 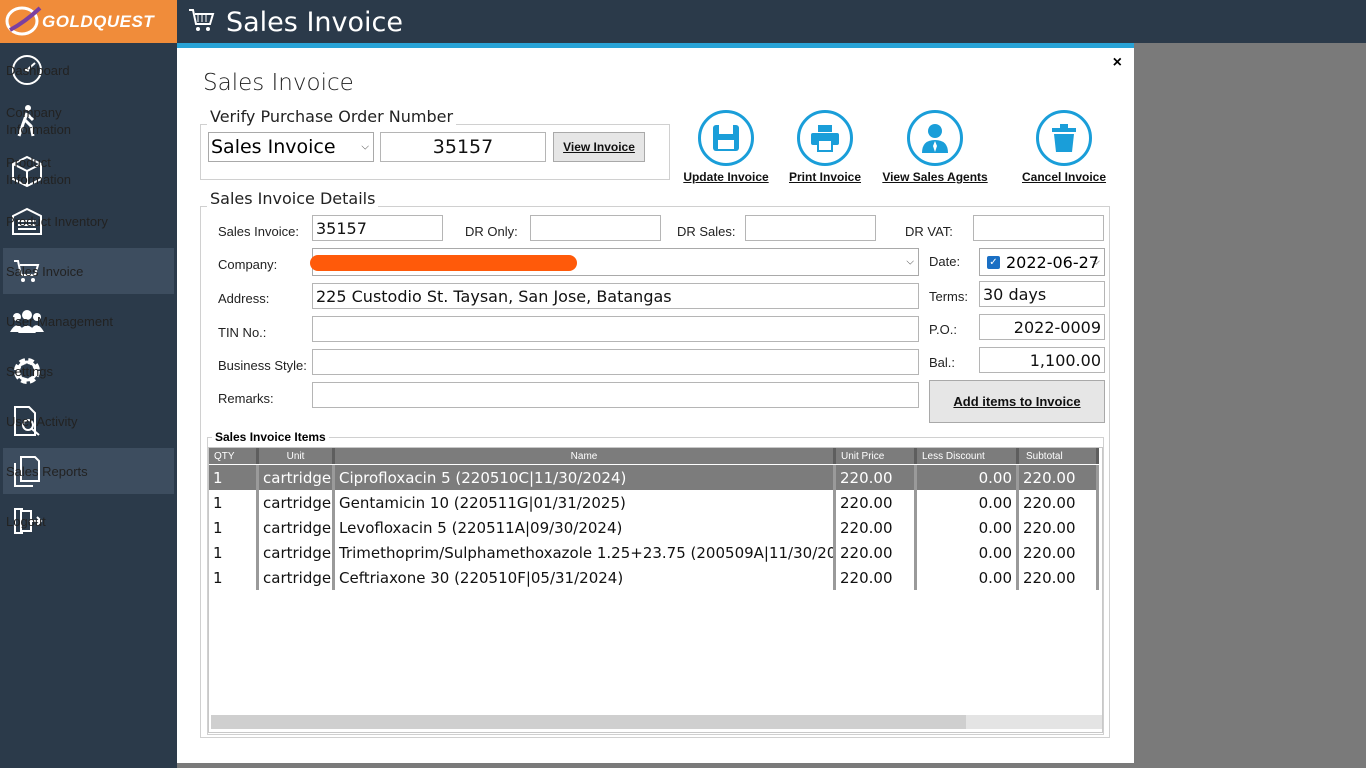 I want to click on sidebar-item-product-inventory: Product Inventory, so click(x=88, y=221).